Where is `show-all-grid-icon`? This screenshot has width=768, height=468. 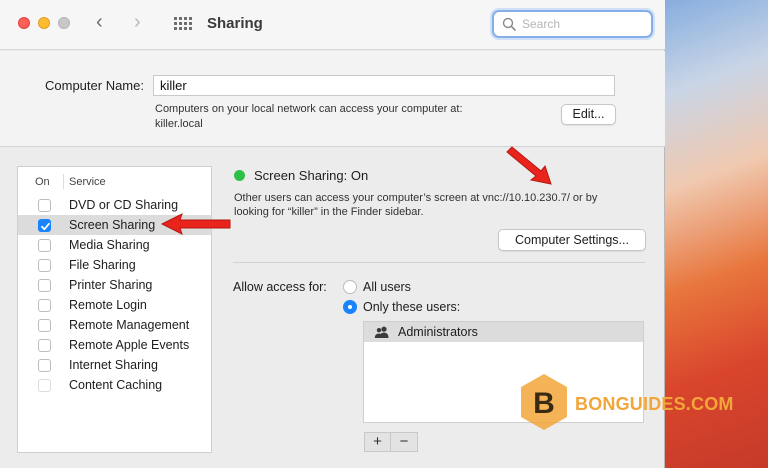
show-all-grid-icon is located at coordinates (183, 24).